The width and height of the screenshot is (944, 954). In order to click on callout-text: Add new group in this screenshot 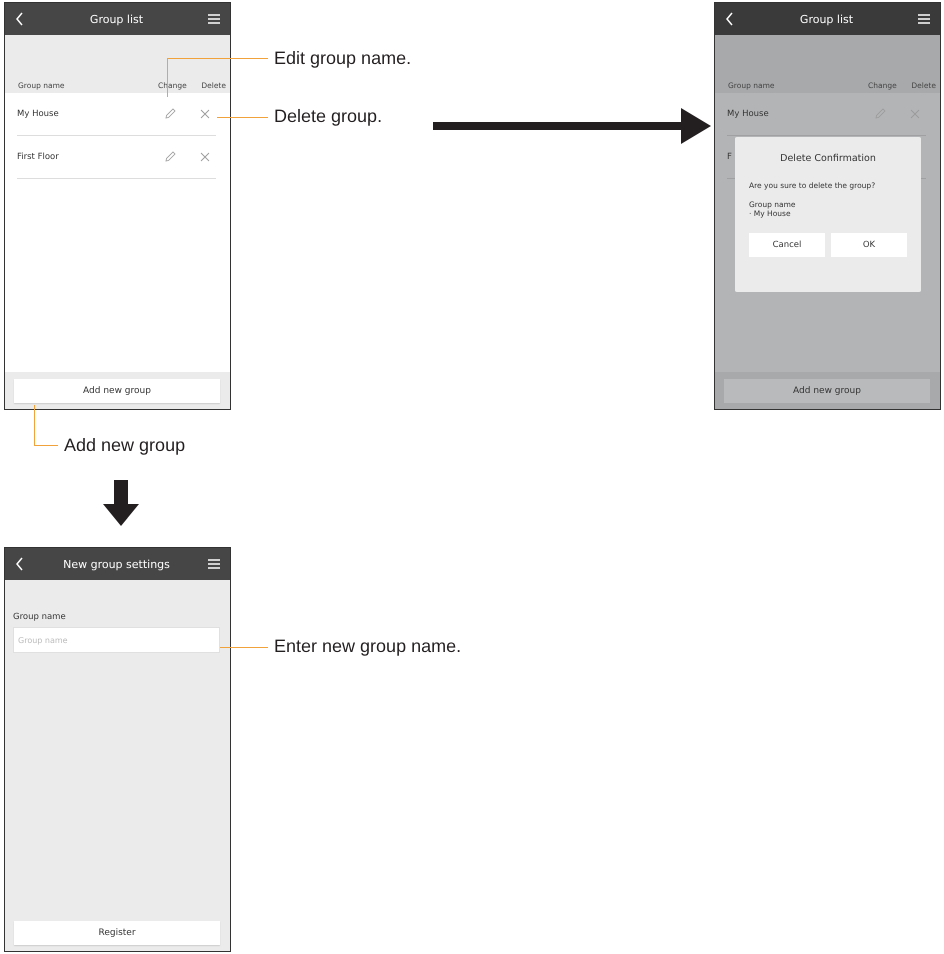, I will do `click(125, 445)`.